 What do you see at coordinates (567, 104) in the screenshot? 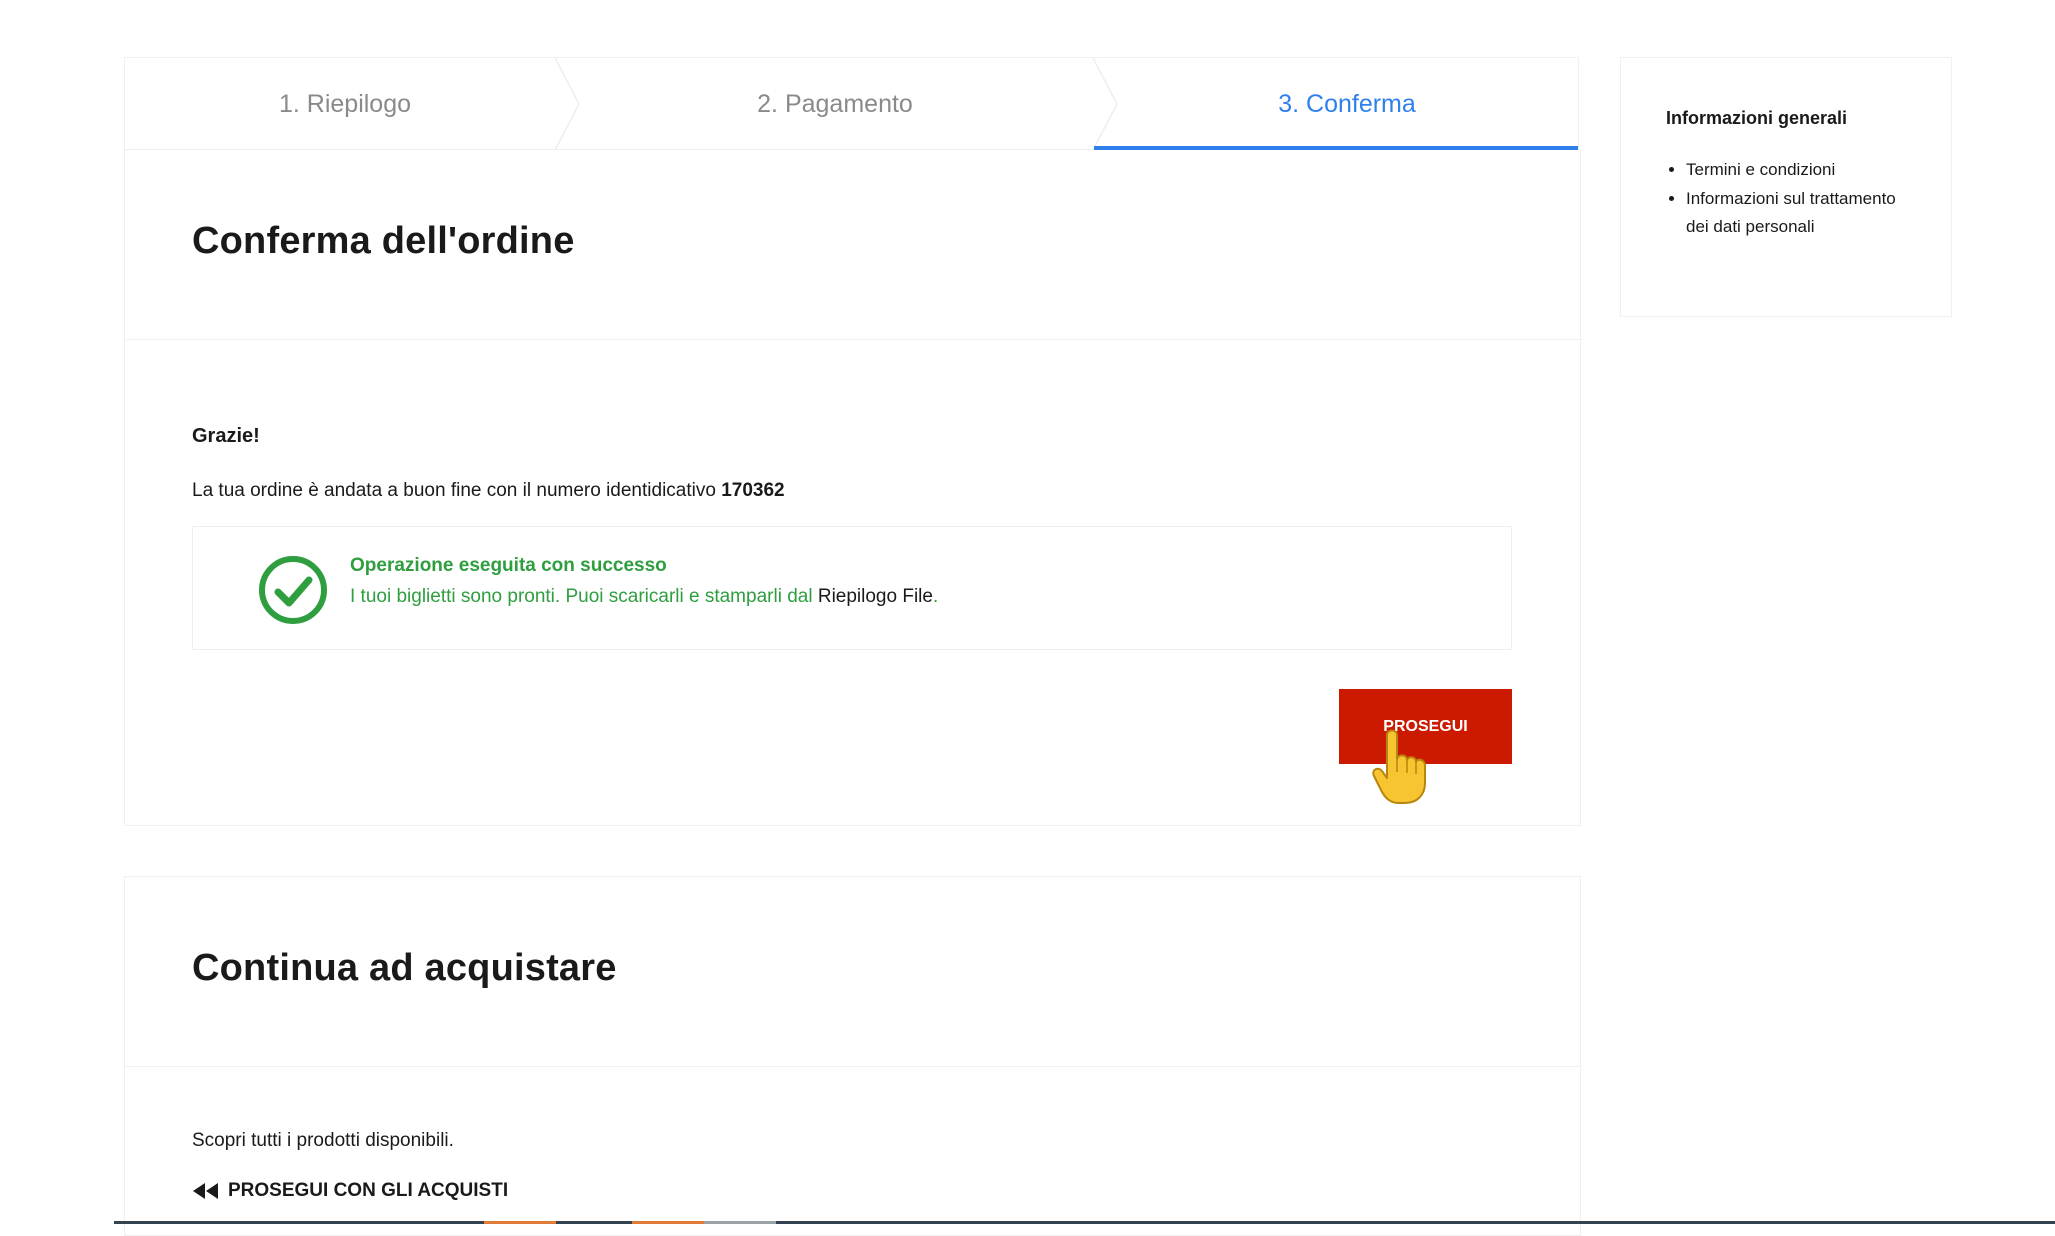
I see `step-separator-icon` at bounding box center [567, 104].